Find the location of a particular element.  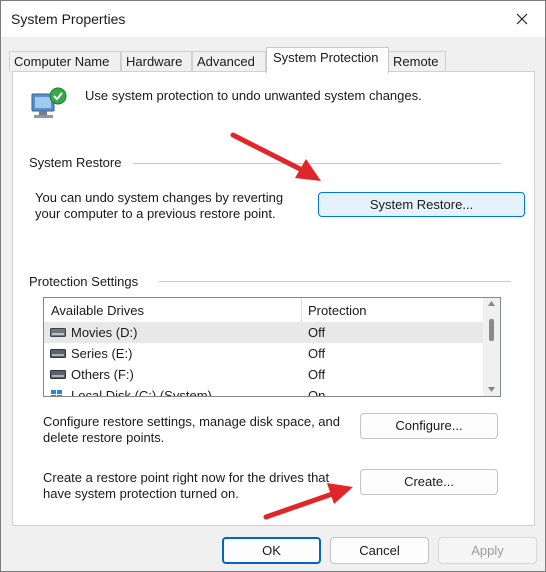

arrow-annotation-bottom is located at coordinates (308, 501).